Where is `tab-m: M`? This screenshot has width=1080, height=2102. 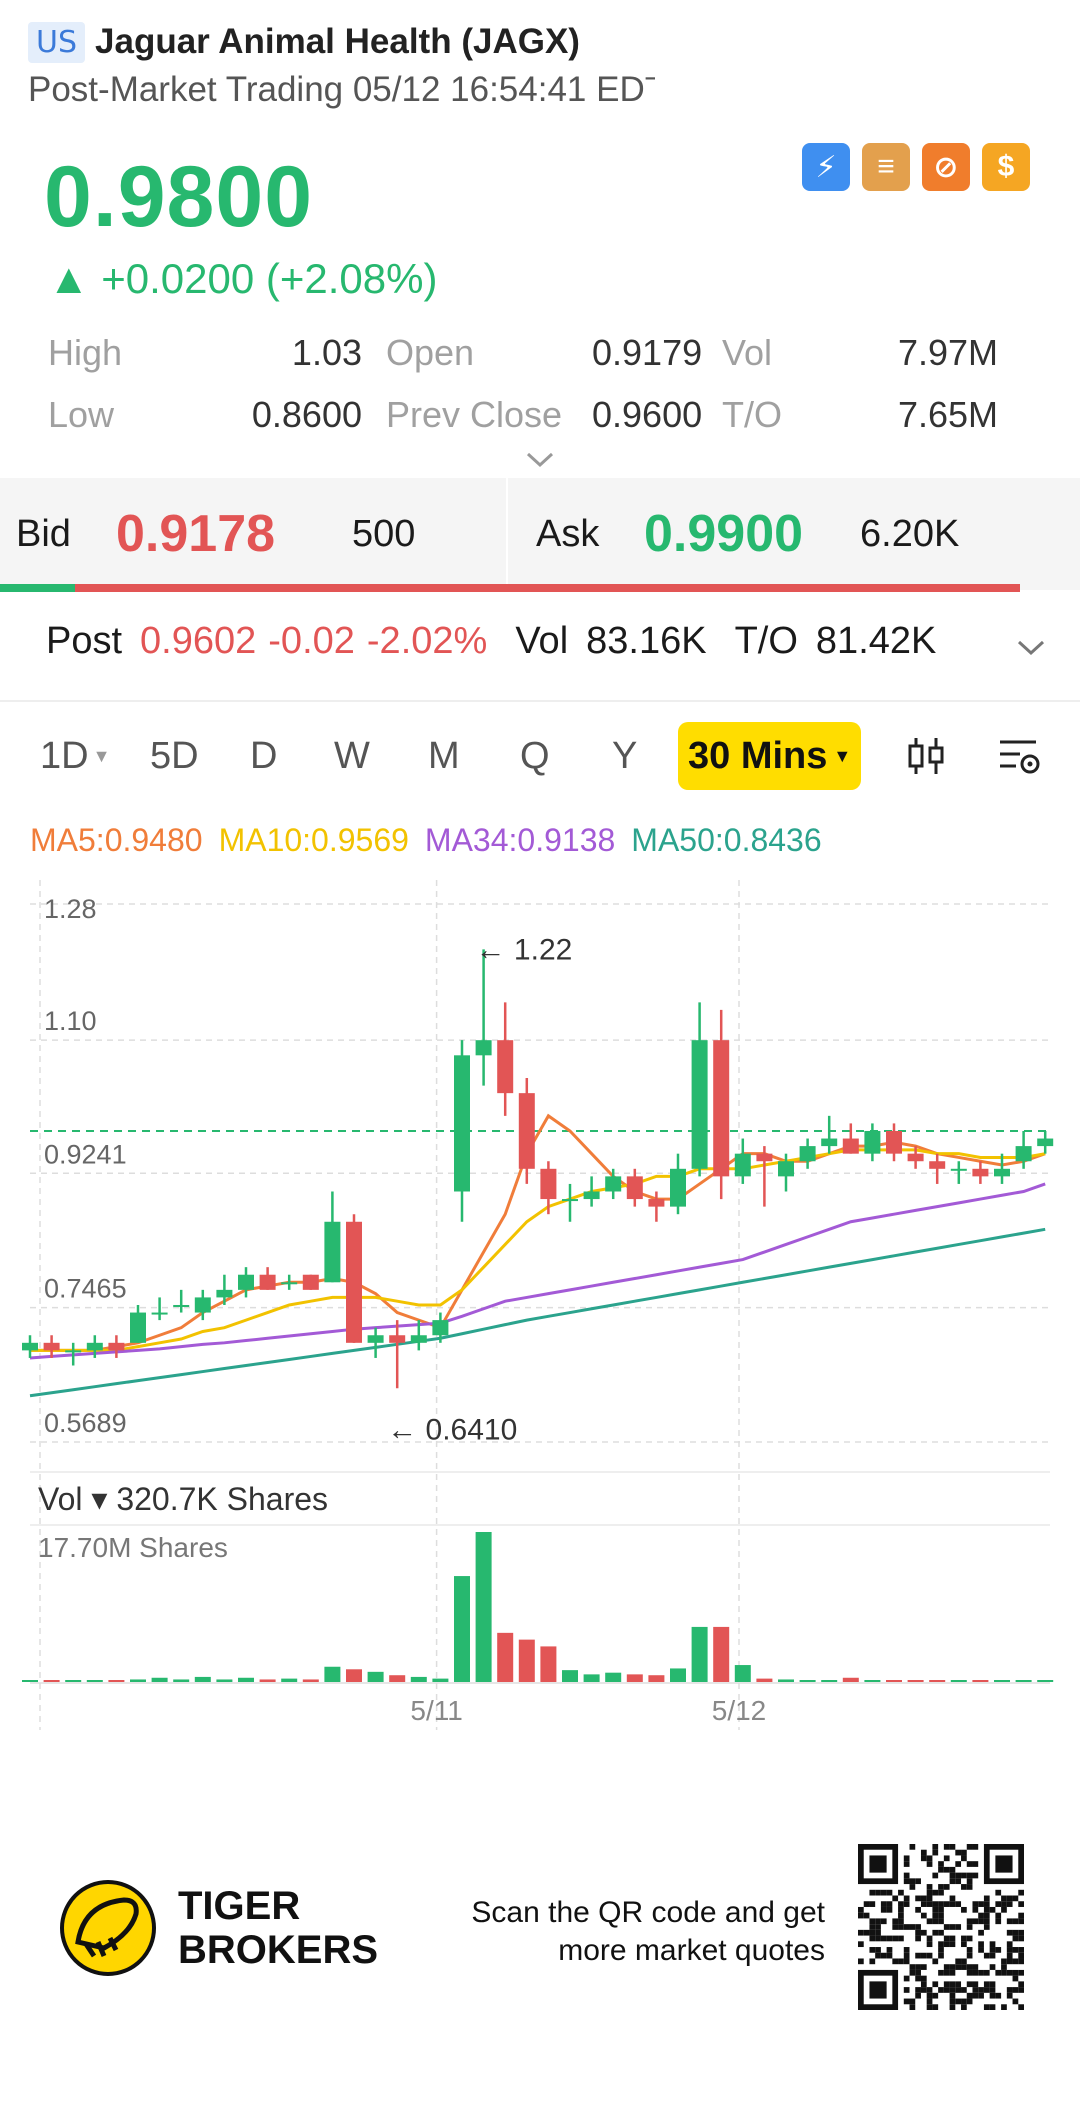
tab-m: M is located at coordinates (444, 756).